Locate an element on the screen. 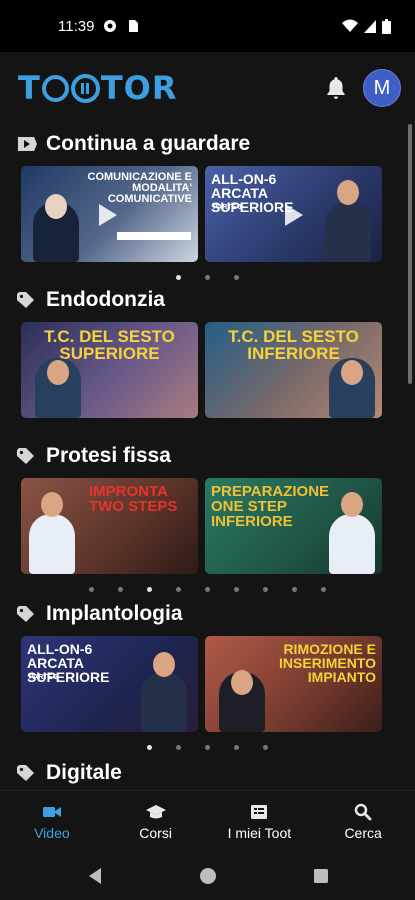  section-digitale: Digitale is located at coordinates (207, 773).